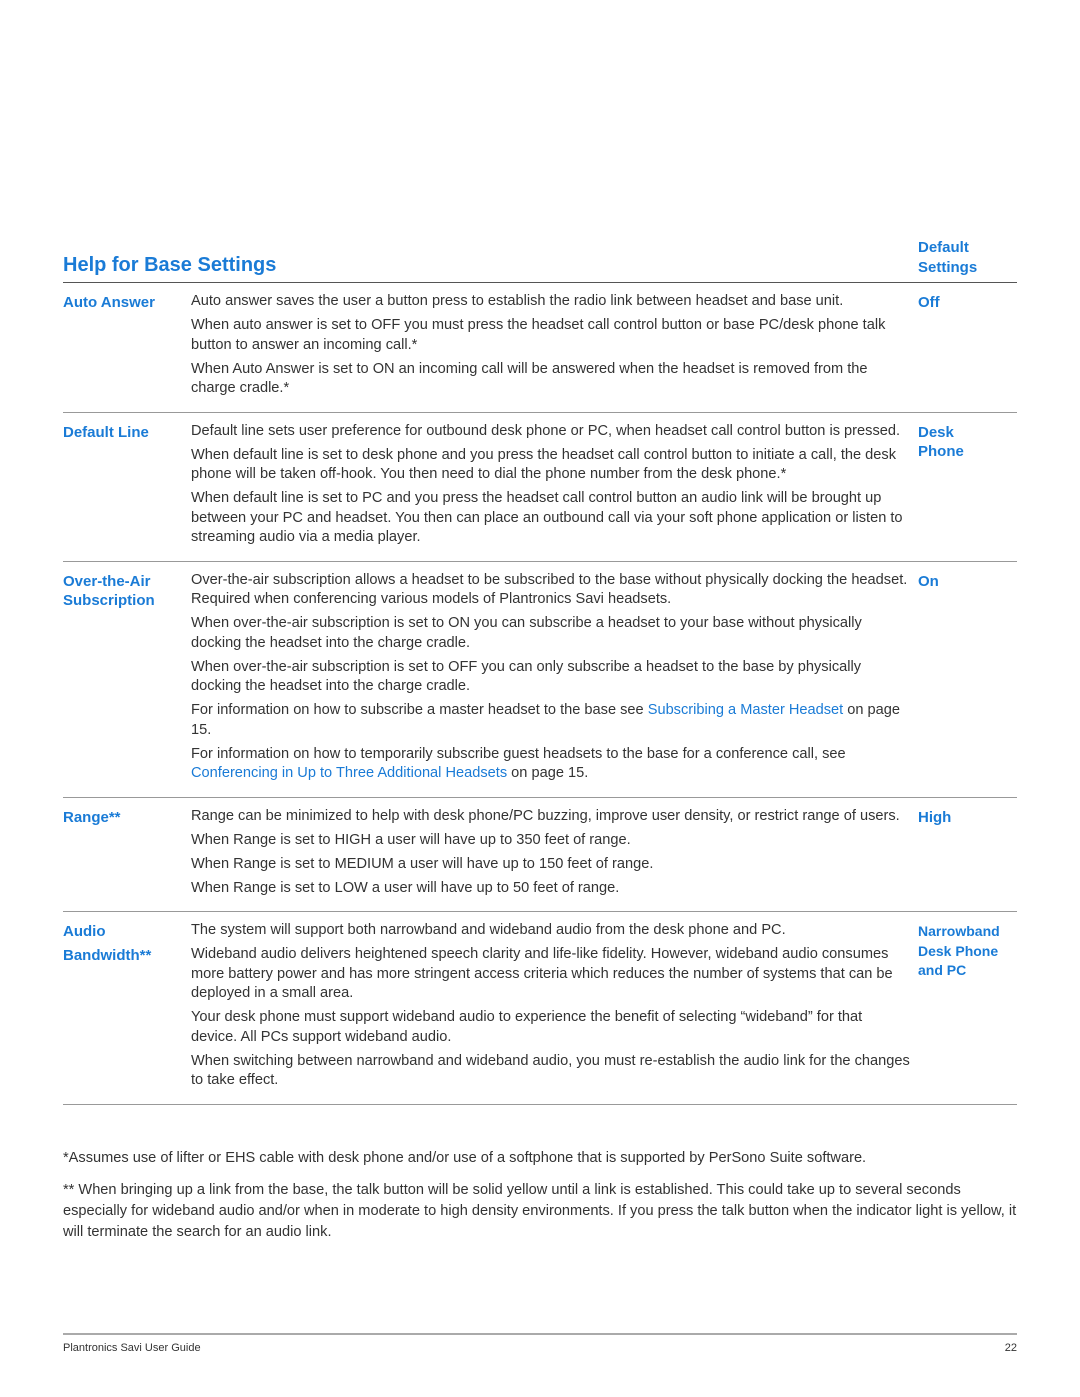 Image resolution: width=1080 pixels, height=1397 pixels. Describe the element at coordinates (127, 1006) in the screenshot. I see `setting-label: Audio Bandwidth**` at that location.